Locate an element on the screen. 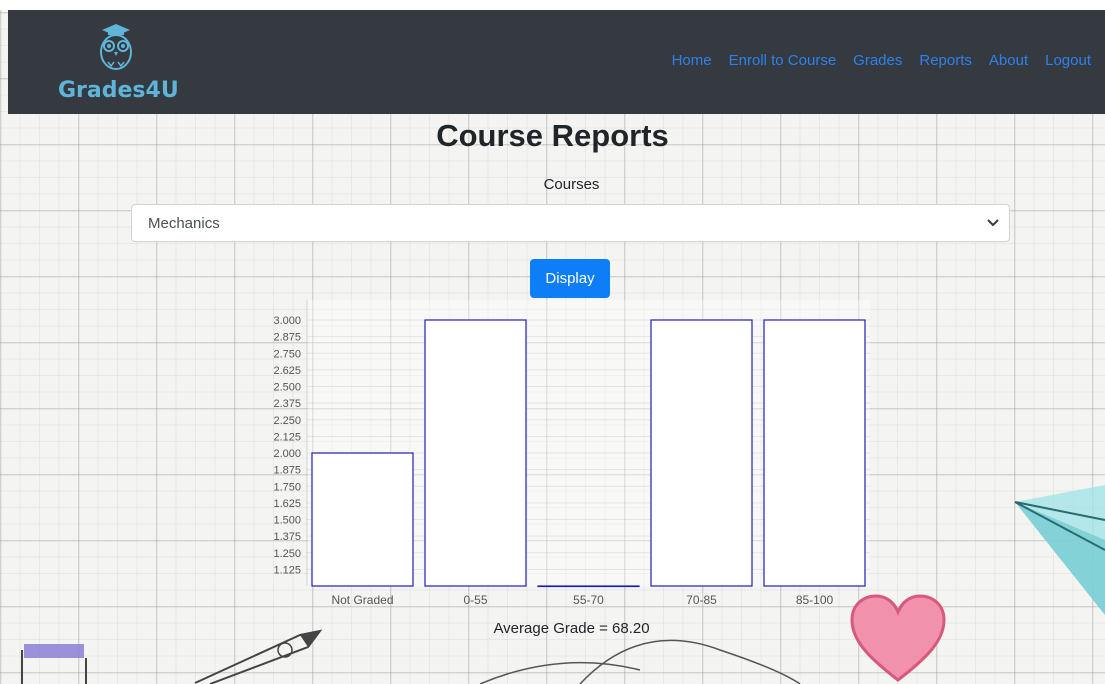 The height and width of the screenshot is (684, 1105). nav-reports: Reports is located at coordinates (945, 60).